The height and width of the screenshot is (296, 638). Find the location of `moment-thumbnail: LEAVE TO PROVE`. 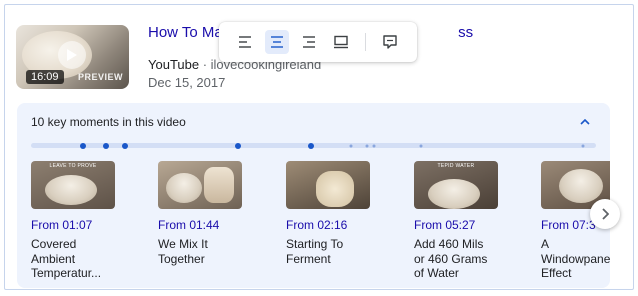

moment-thumbnail: LEAVE TO PROVE is located at coordinates (73, 185).